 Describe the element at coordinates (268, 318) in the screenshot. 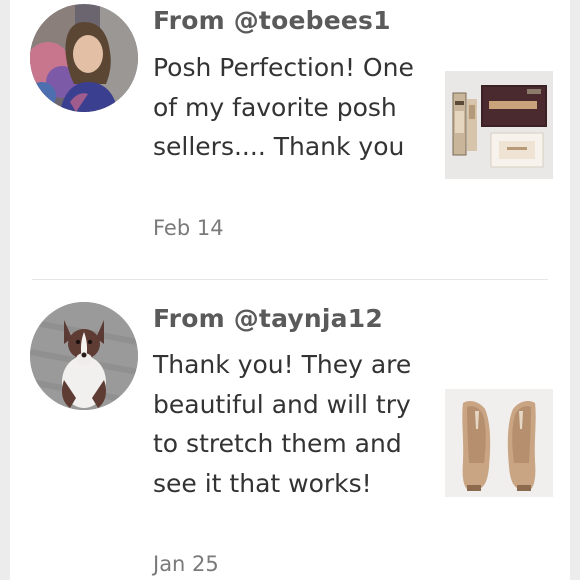

I see `review-author: From @taynja12` at that location.